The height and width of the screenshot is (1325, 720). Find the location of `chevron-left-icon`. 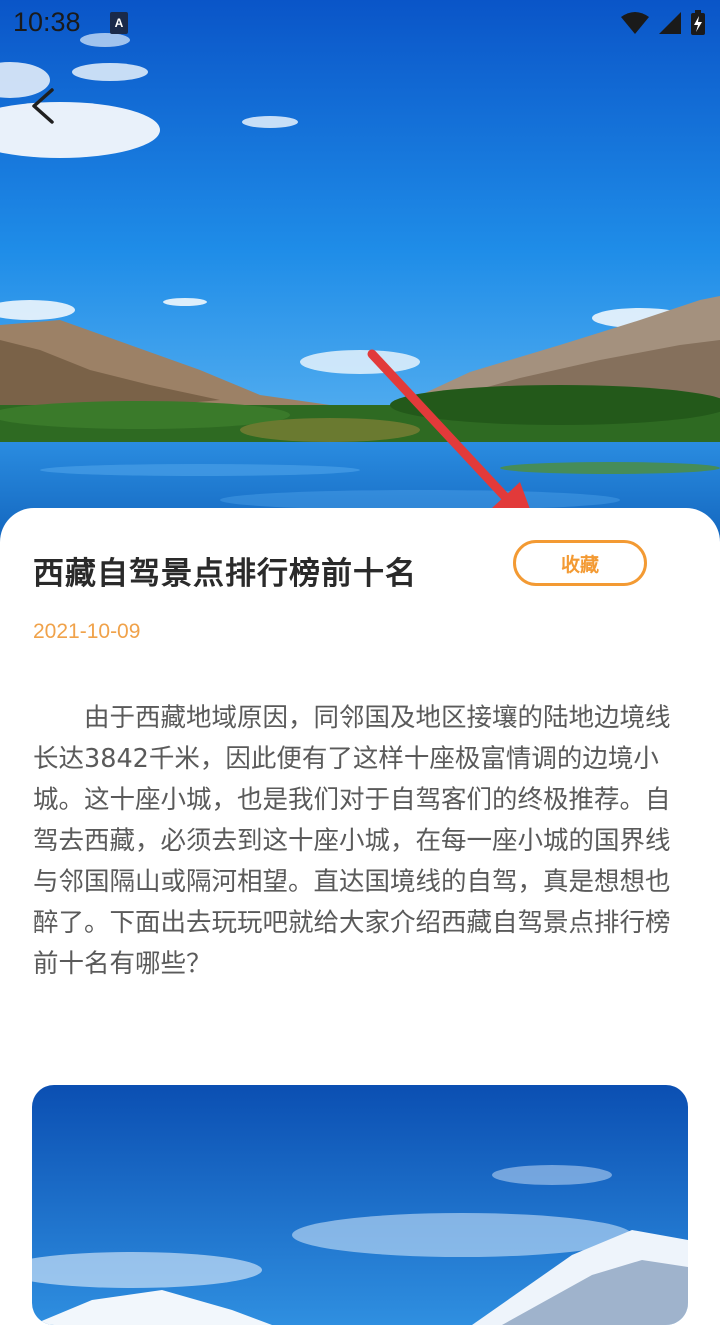

chevron-left-icon is located at coordinates (43, 106).